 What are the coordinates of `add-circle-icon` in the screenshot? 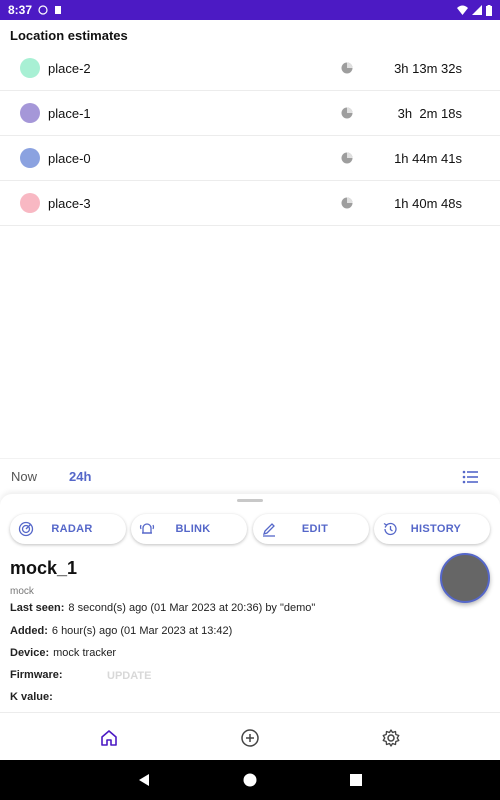 It's located at (250, 738).